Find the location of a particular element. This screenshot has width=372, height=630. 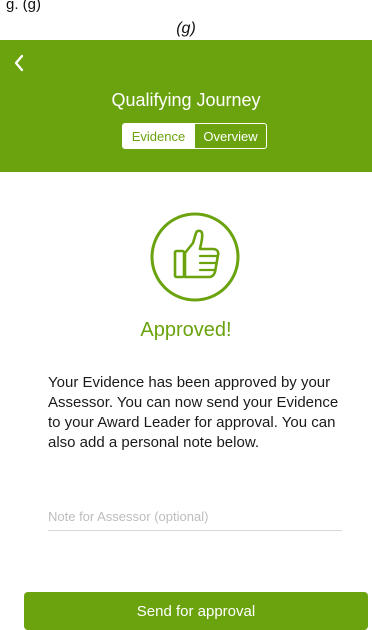

send-for-approval-button: Send for approval is located at coordinates (196, 611).